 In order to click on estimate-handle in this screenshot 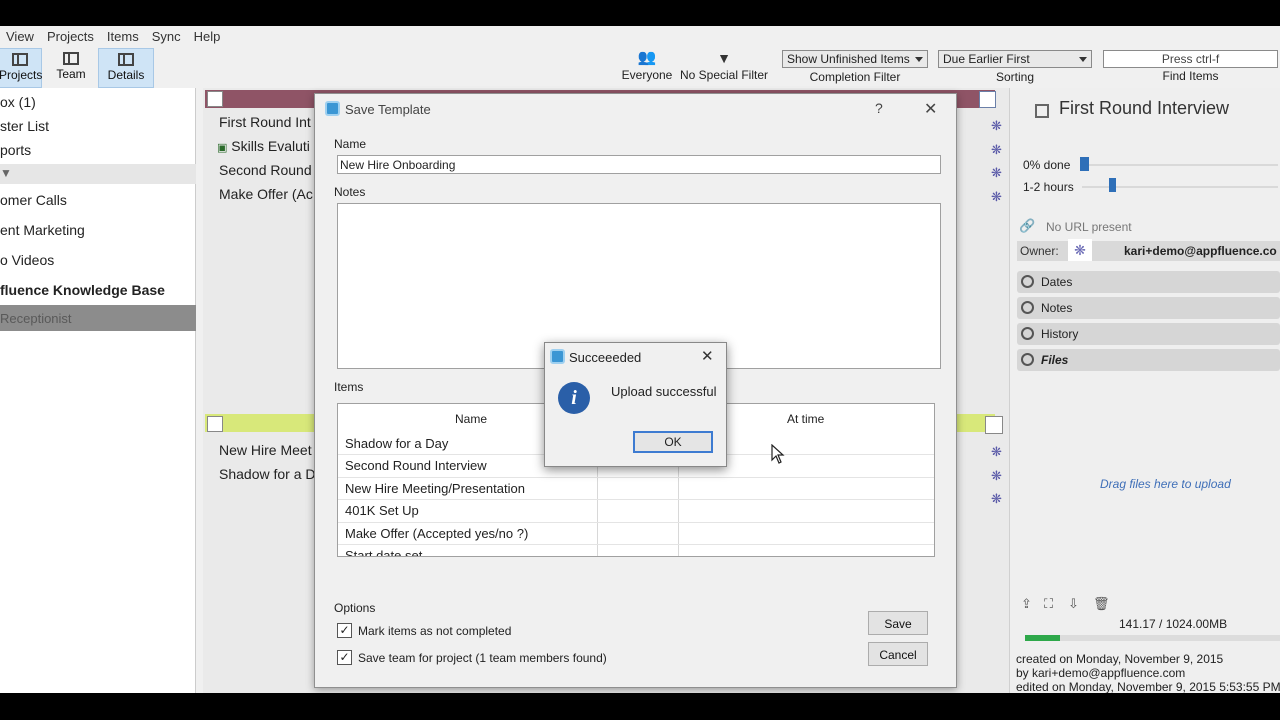, I will do `click(1112, 185)`.